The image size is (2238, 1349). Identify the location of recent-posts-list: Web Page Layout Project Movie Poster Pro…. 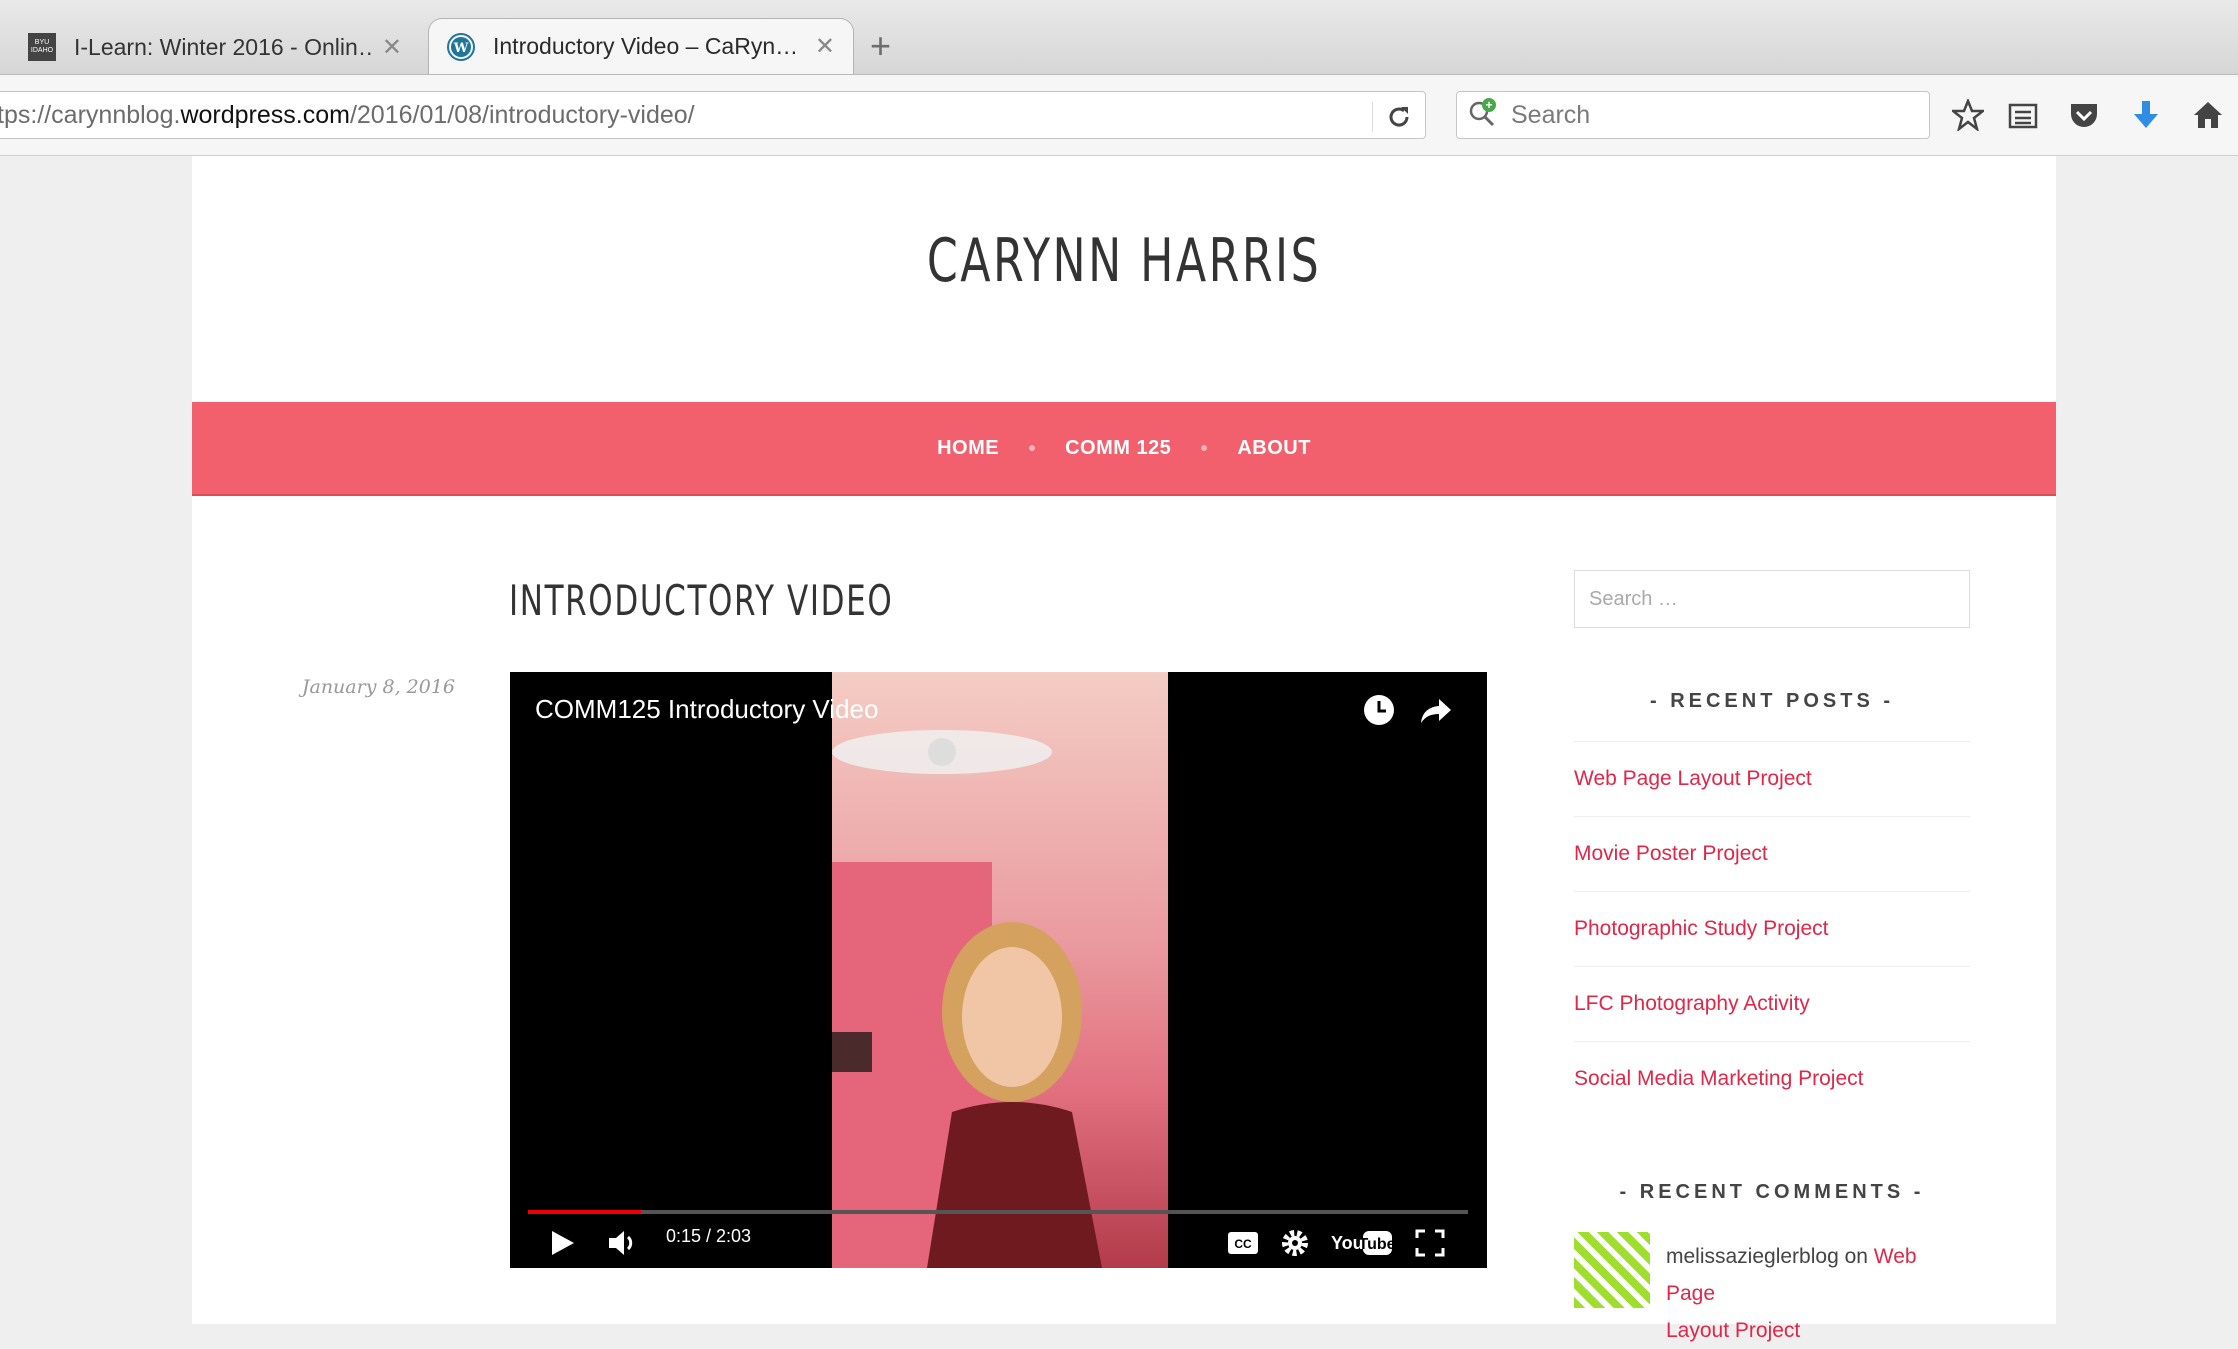
(1772, 928).